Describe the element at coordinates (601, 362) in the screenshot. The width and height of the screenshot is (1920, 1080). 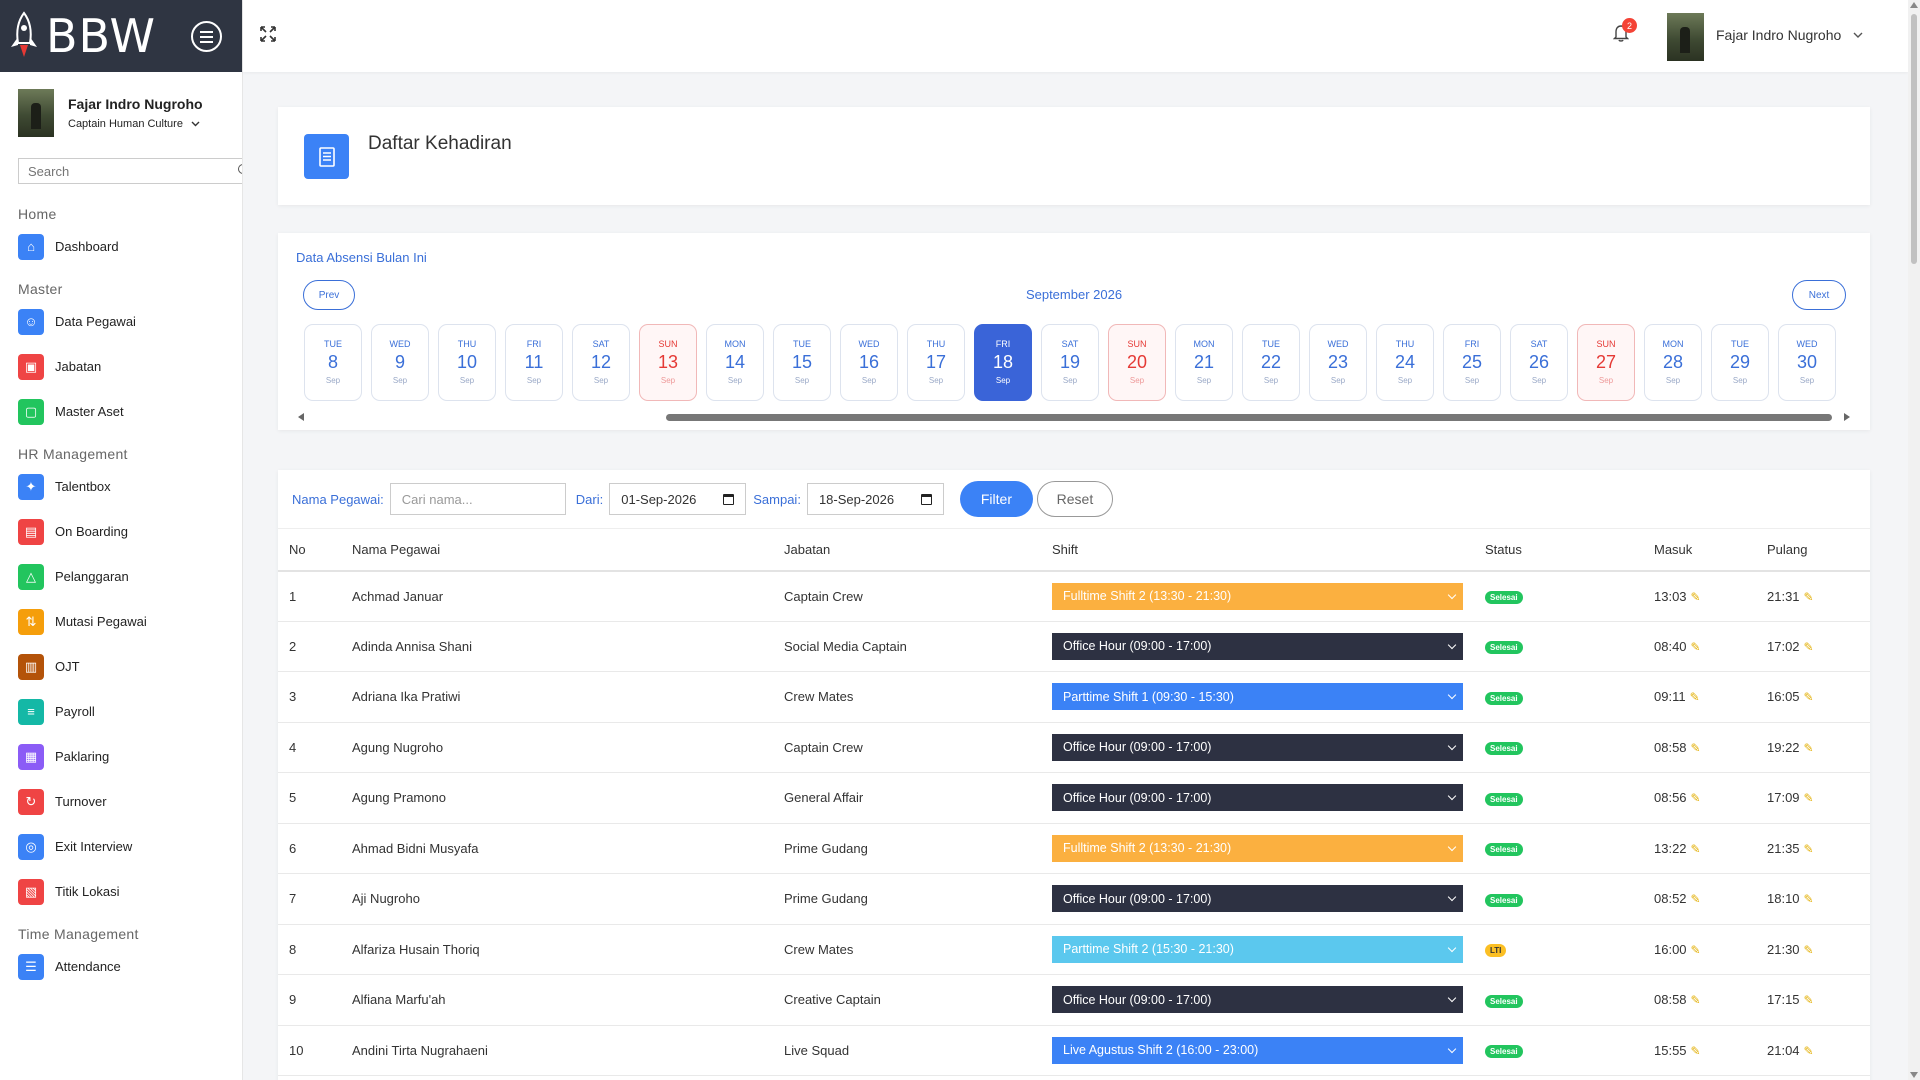
I see `calendar-day: SAT 12 Sep` at that location.